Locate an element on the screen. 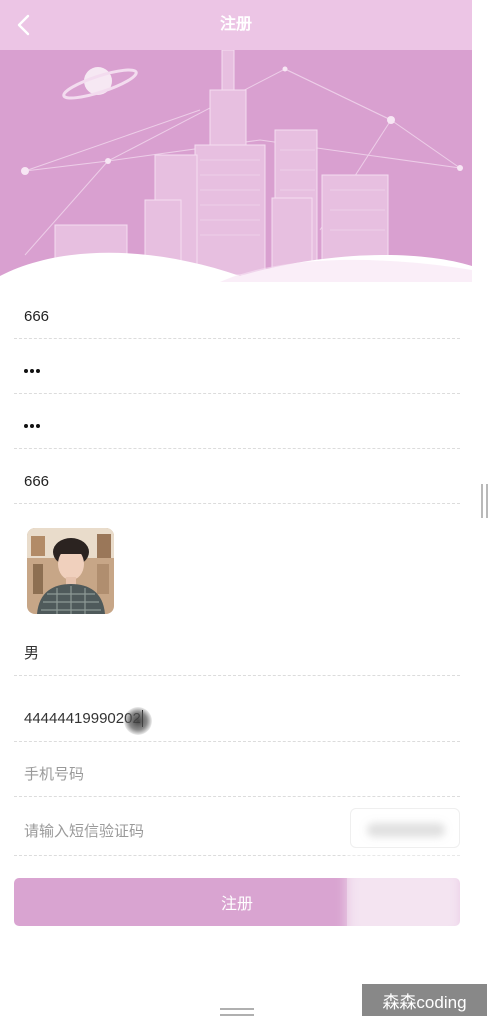 The height and width of the screenshot is (1029, 497). watermark: 森森coding is located at coordinates (424, 1000).